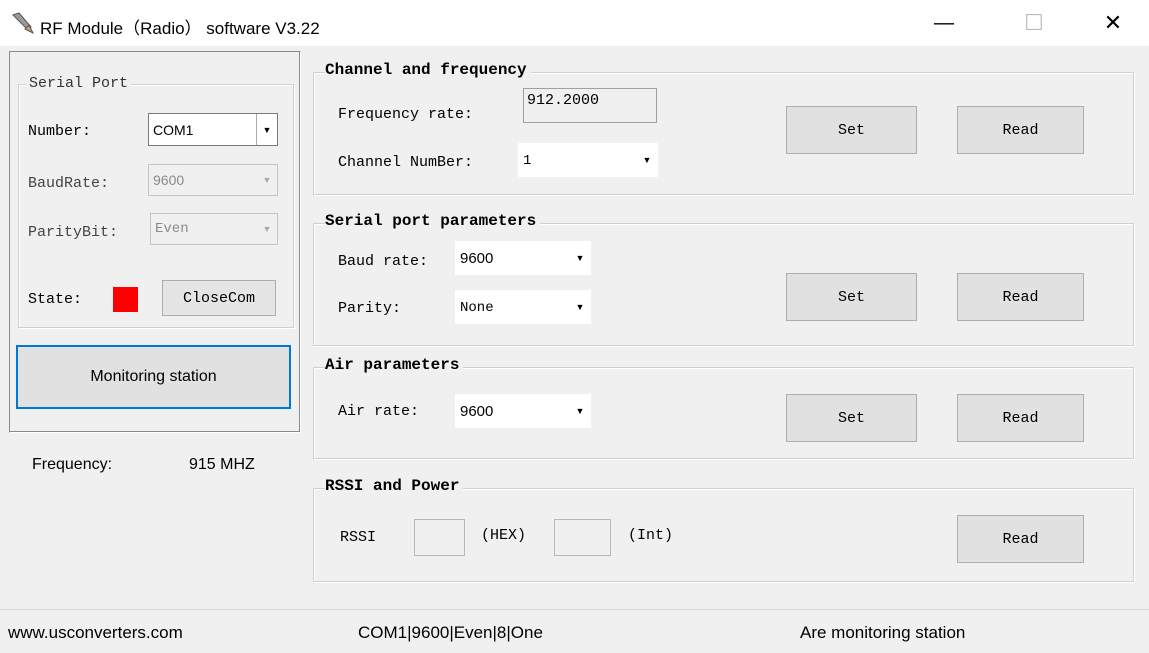 This screenshot has height=653, width=1149. I want to click on close-com-button: CloseCom, so click(219, 298).